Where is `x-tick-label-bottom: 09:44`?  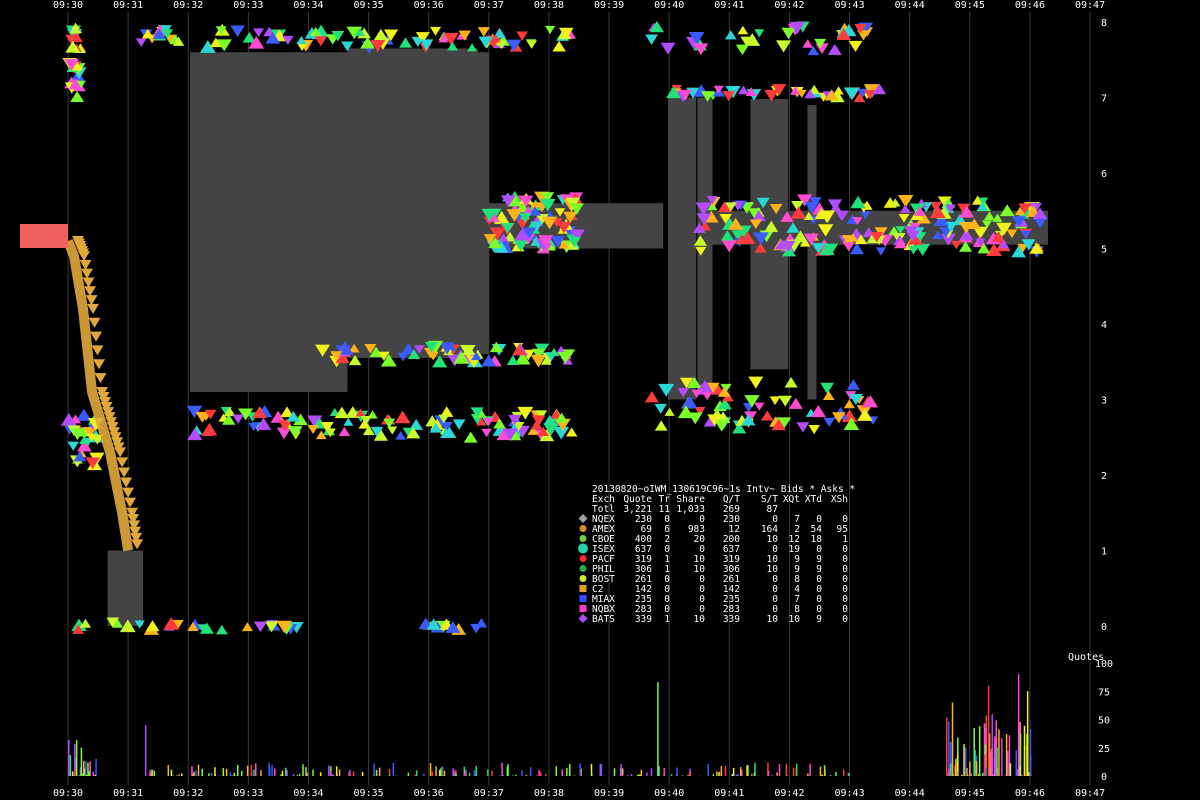 x-tick-label-bottom: 09:44 is located at coordinates (910, 793).